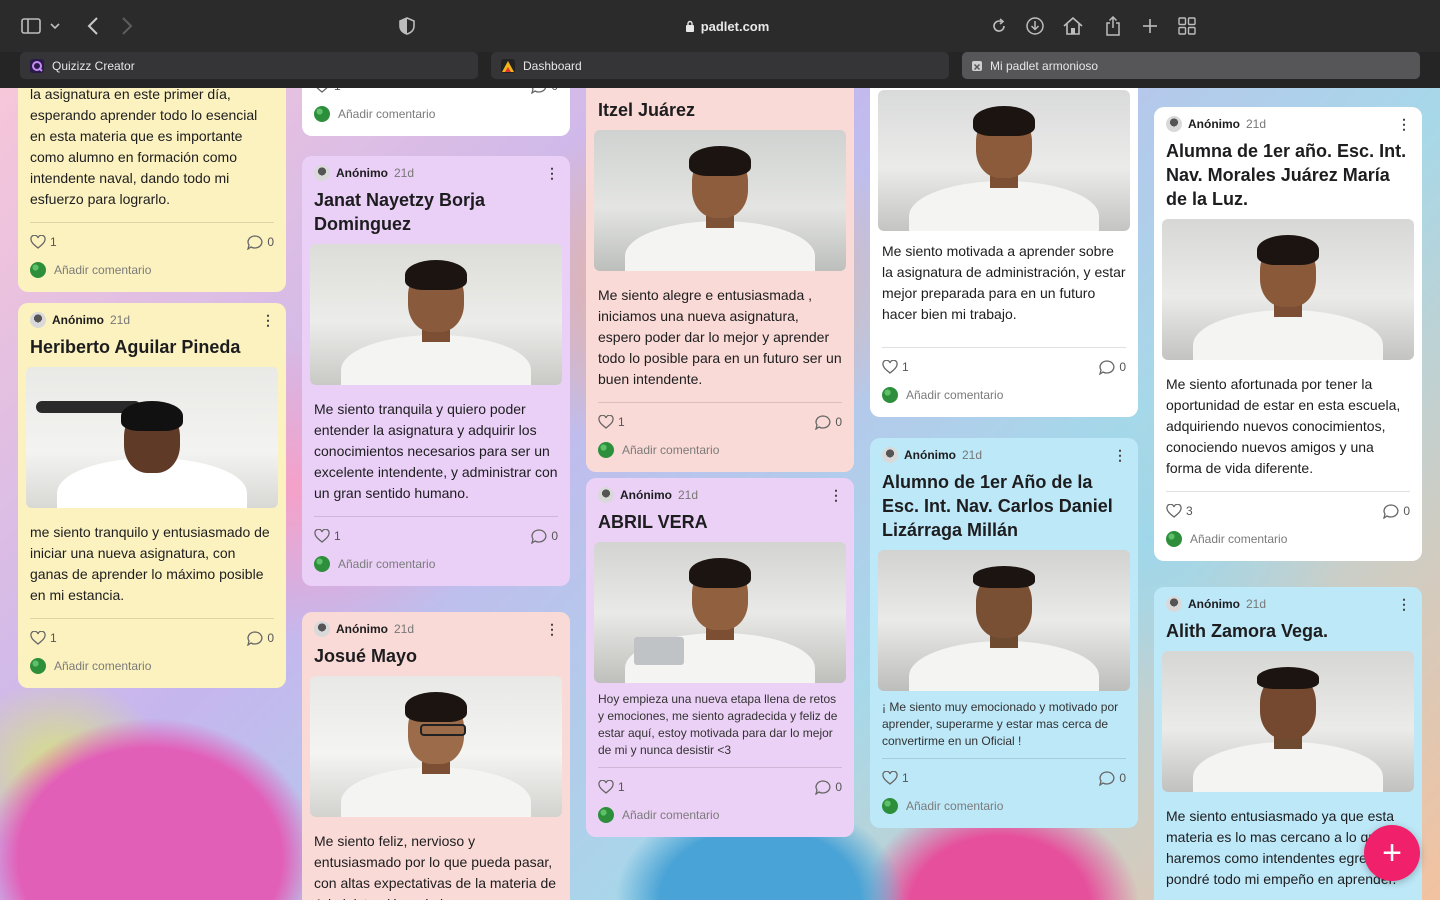 Image resolution: width=1440 pixels, height=900 pixels. What do you see at coordinates (727, 26) in the screenshot?
I see `address-bar: padlet.com` at bounding box center [727, 26].